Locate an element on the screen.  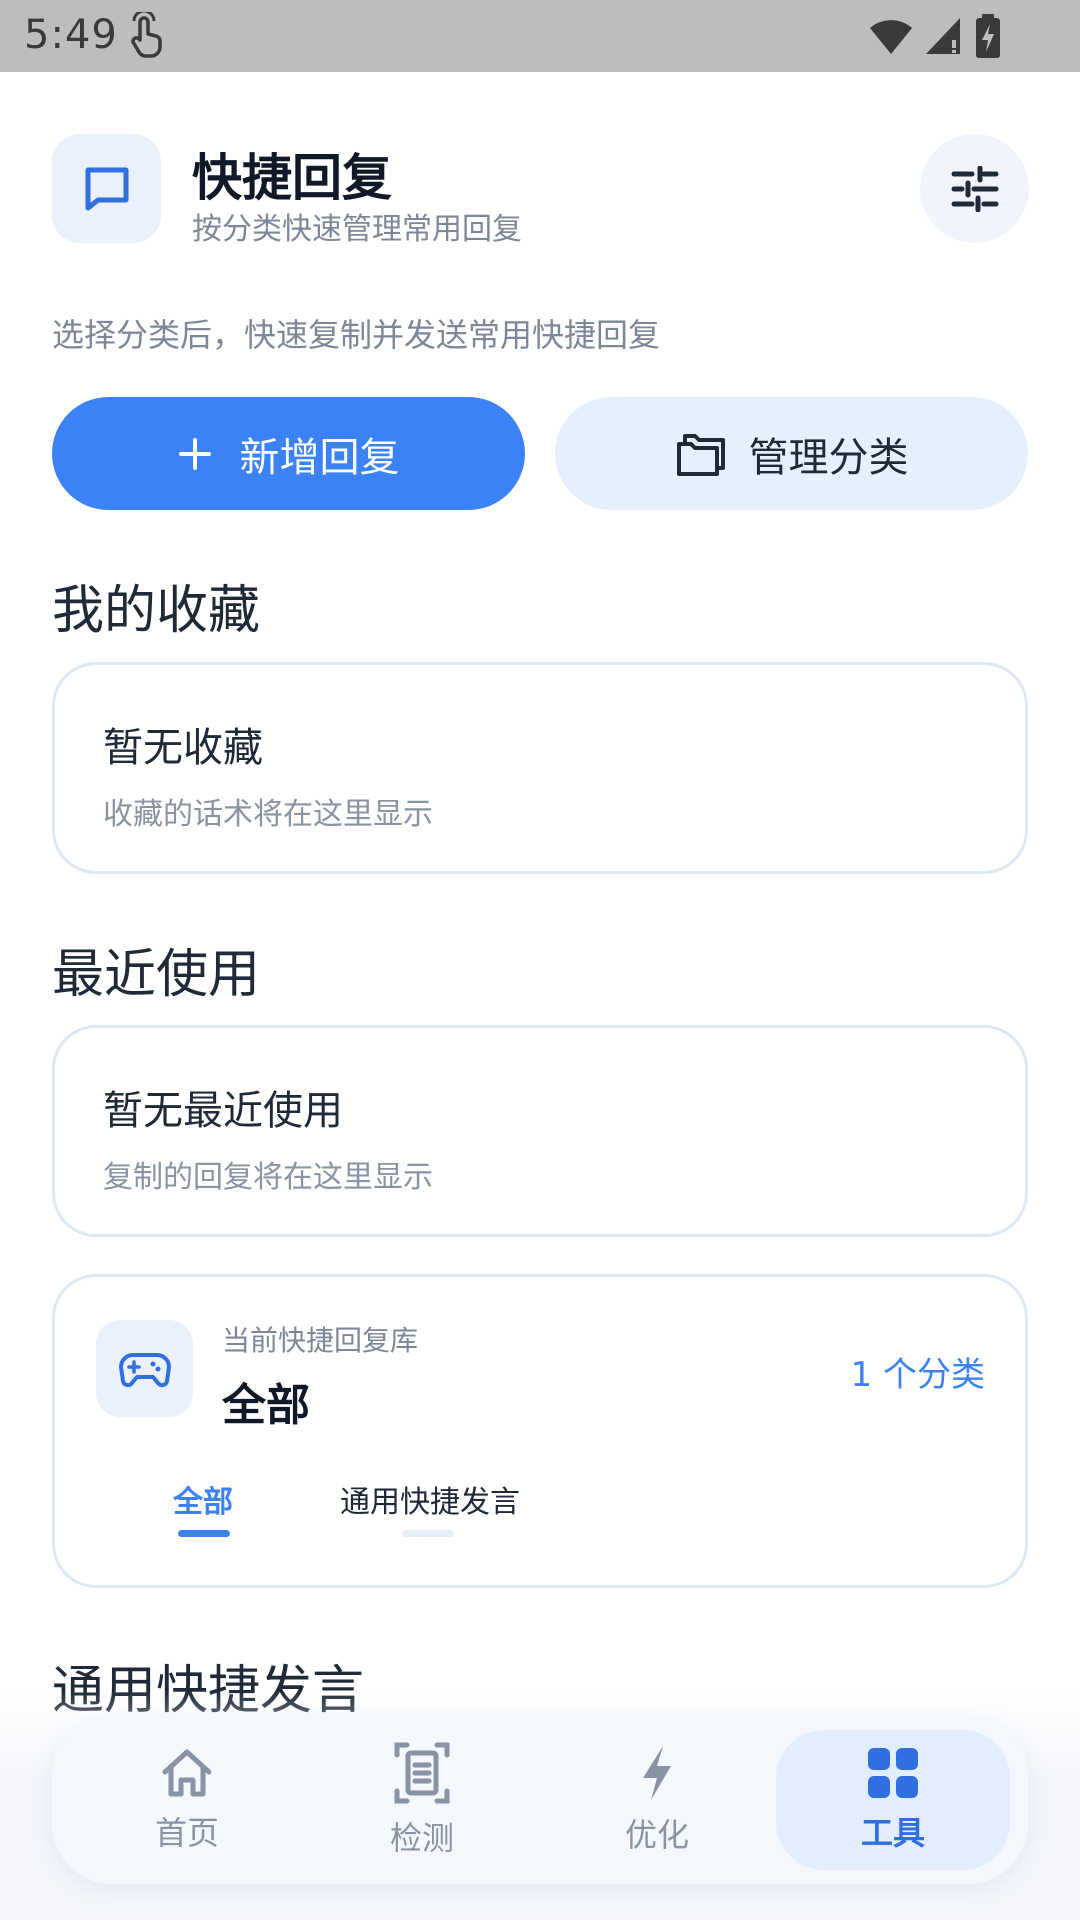
add-reply-button: 新增回复 is located at coordinates (288, 453).